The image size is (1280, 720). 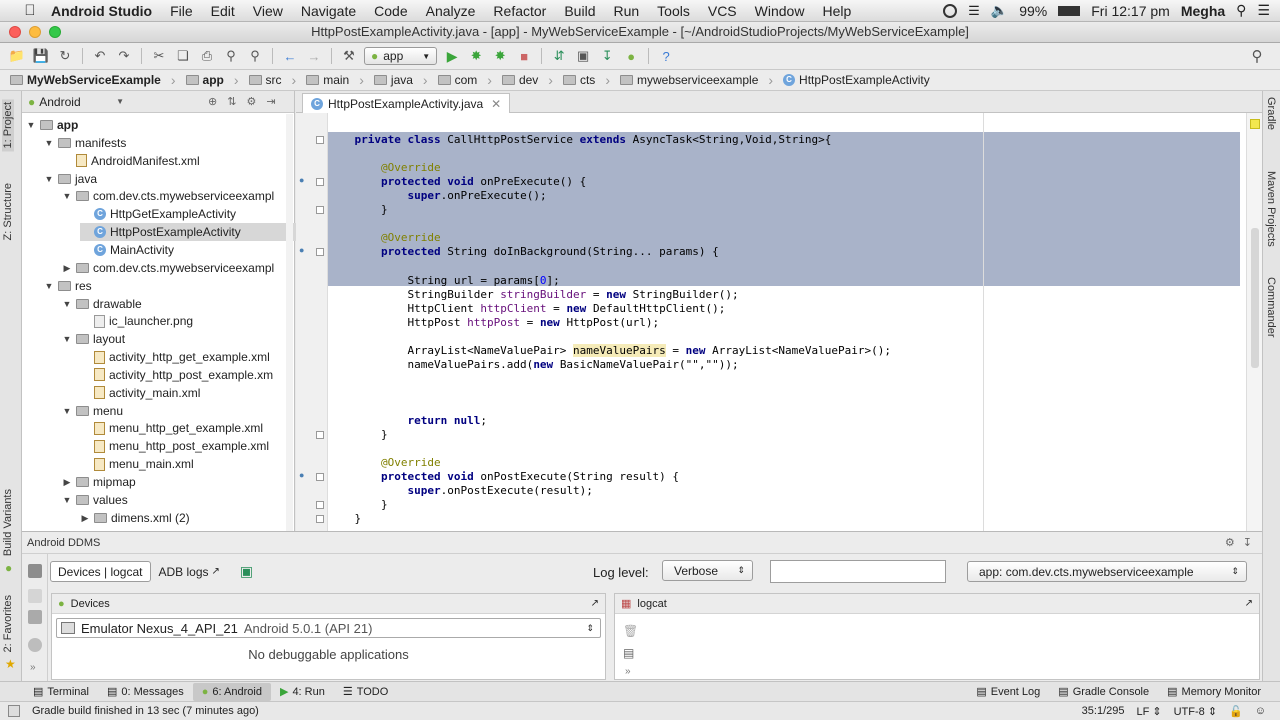 What do you see at coordinates (101, 11) in the screenshot?
I see `menu-app-name: Android Studio` at bounding box center [101, 11].